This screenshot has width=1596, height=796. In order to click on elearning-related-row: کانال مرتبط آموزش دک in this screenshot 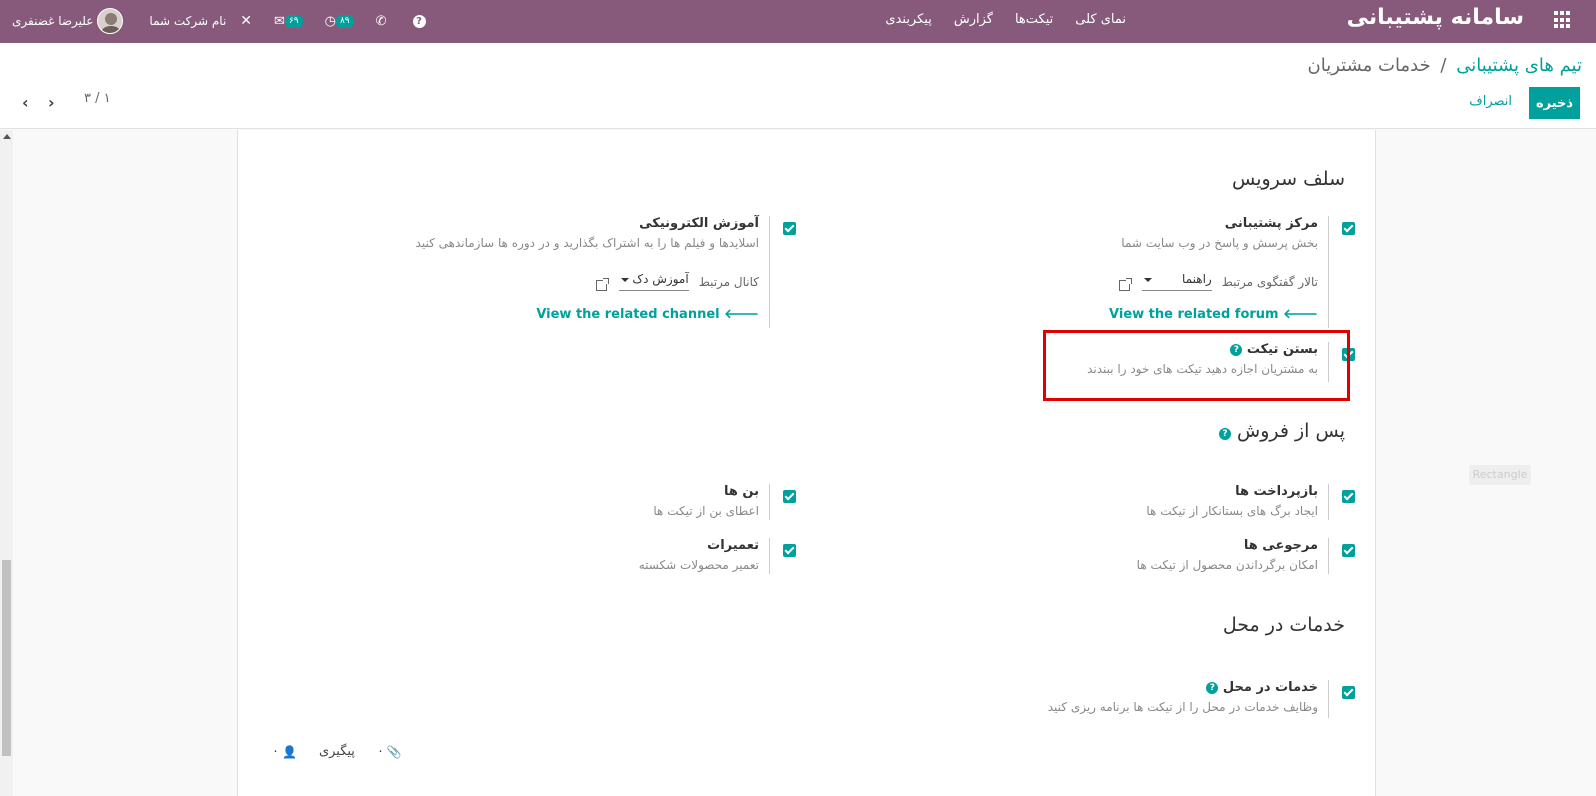, I will do `click(677, 281)`.